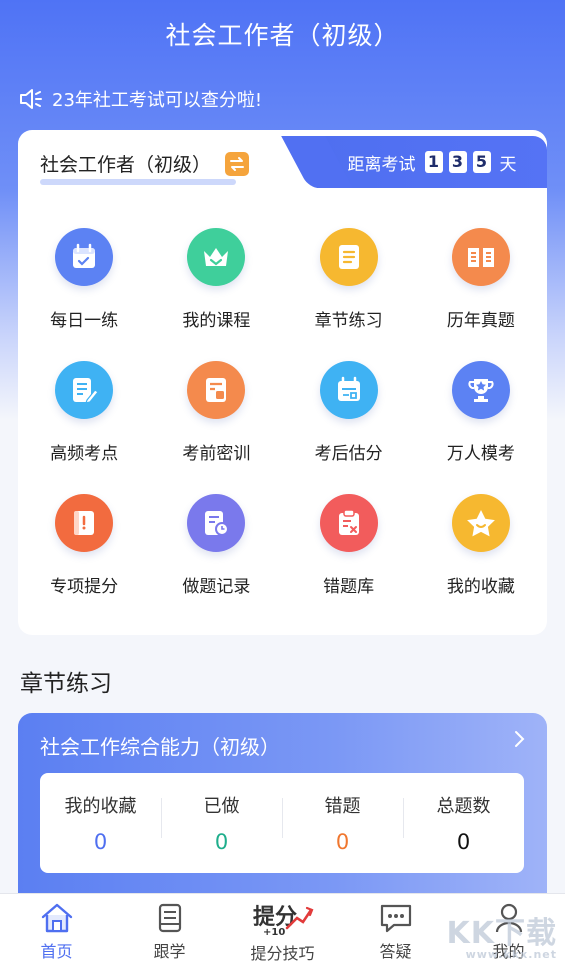 This screenshot has height=968, width=565. I want to click on edit-doc-icon, so click(84, 390).